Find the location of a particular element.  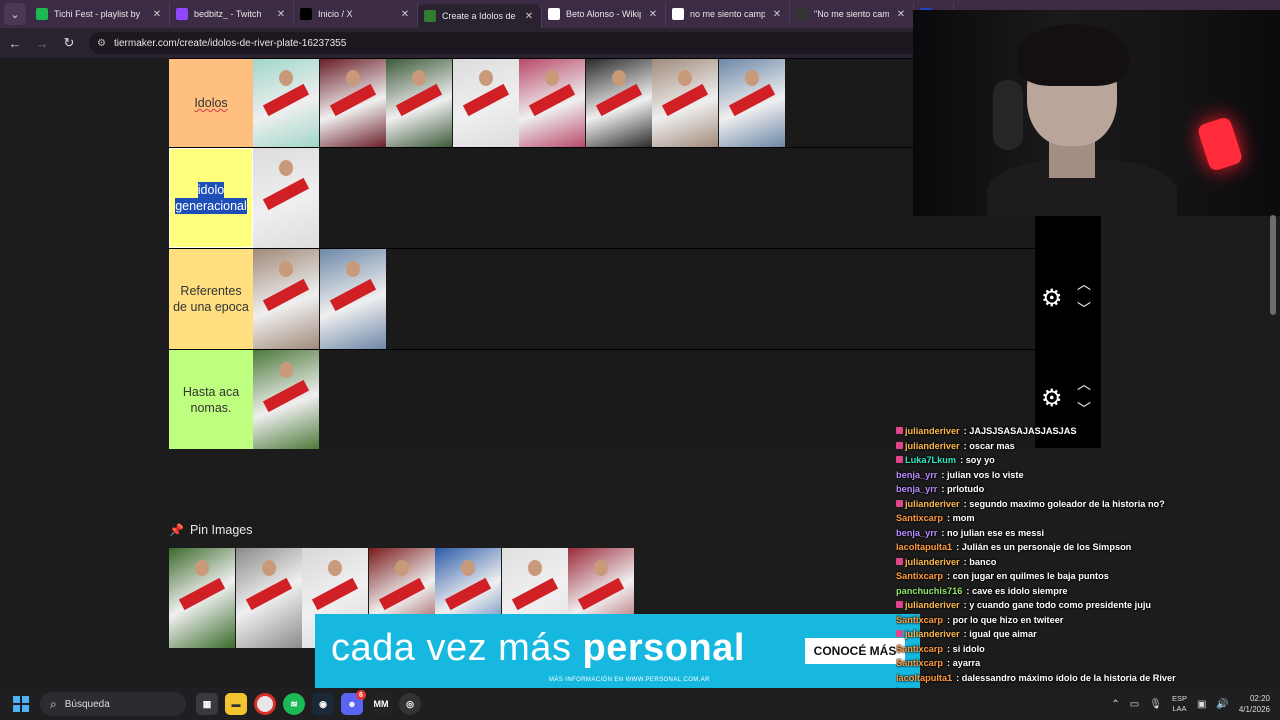

browser-tab-title: bedbitz_ - Twitch is located at coordinates (228, 14).